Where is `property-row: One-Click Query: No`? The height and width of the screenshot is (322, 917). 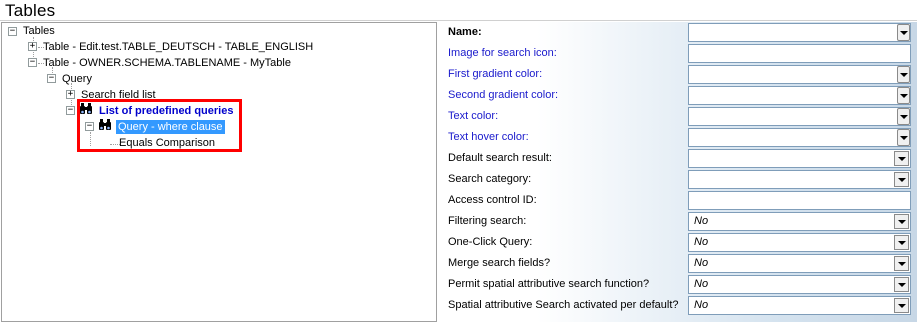
property-row: One-Click Query: No is located at coordinates (679, 242).